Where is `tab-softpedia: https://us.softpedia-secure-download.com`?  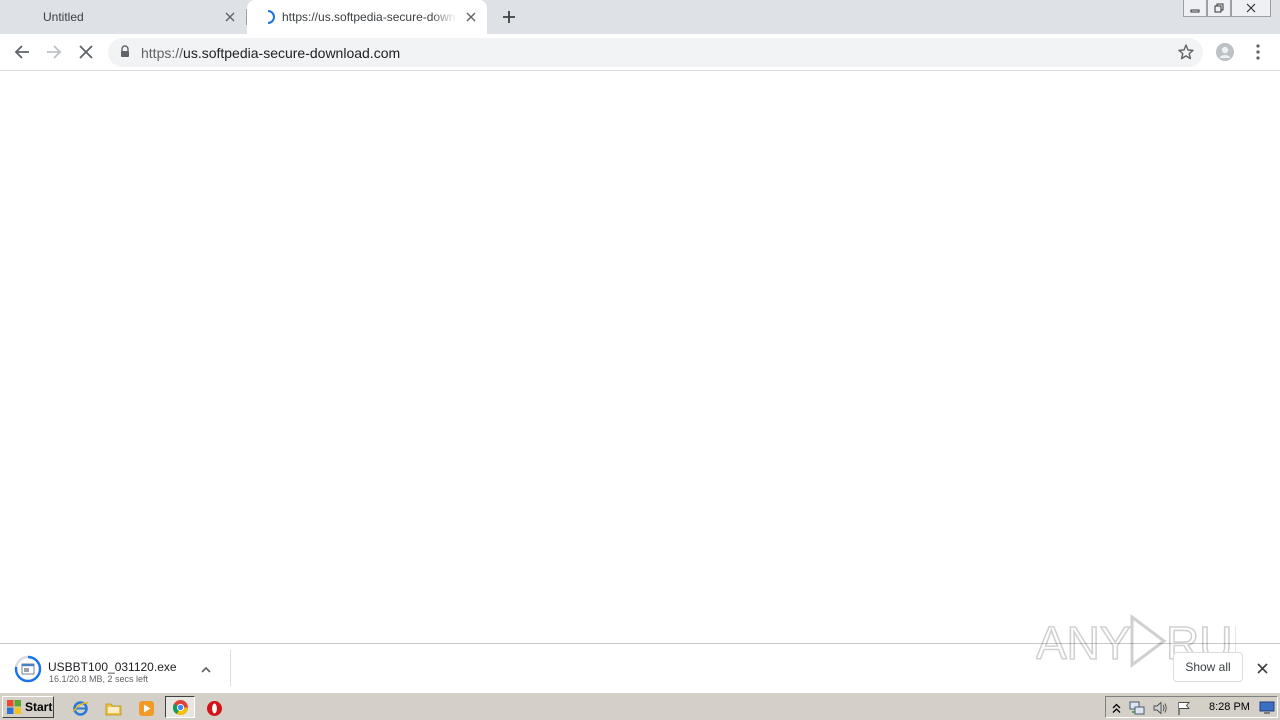
tab-softpedia: https://us.softpedia-secure-download.com is located at coordinates (367, 17).